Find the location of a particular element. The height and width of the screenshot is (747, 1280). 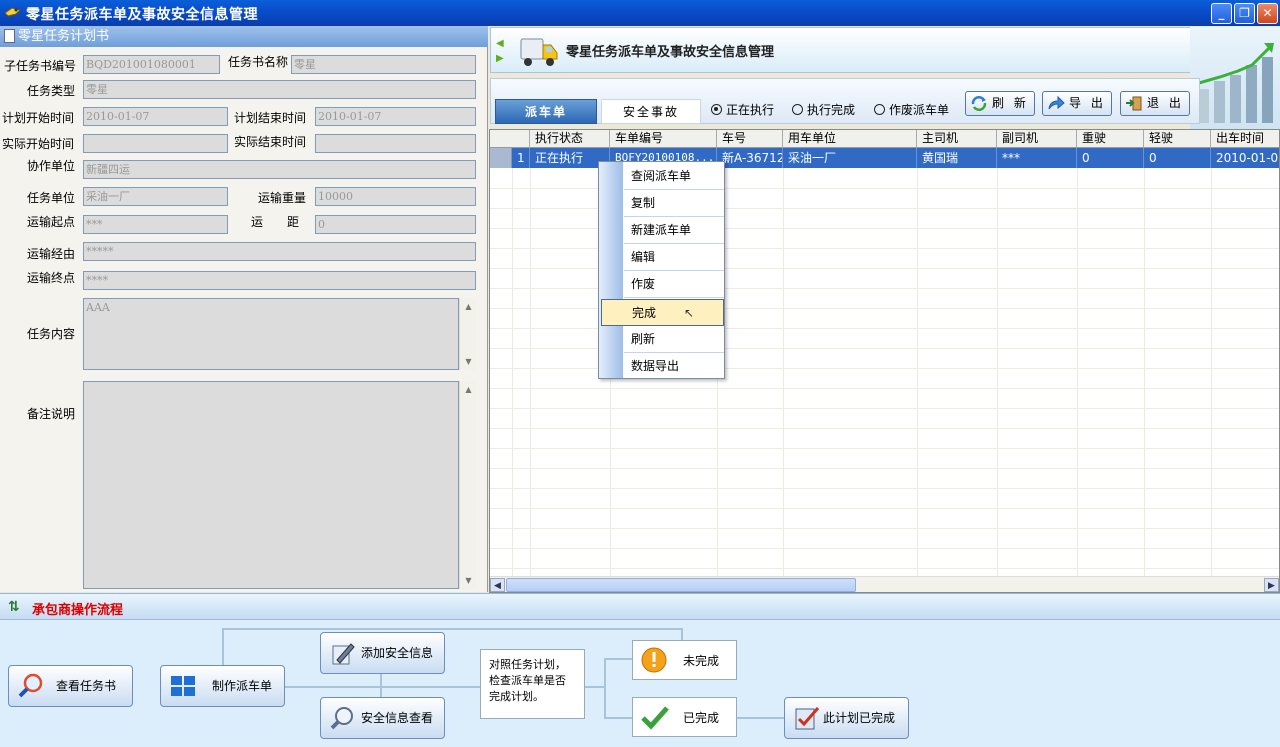

dispatch-toolbar: 派车单 安全事故 正在执行 执行完成 作废派车单 刷 新 导 出 退 出 is located at coordinates (845, 101).